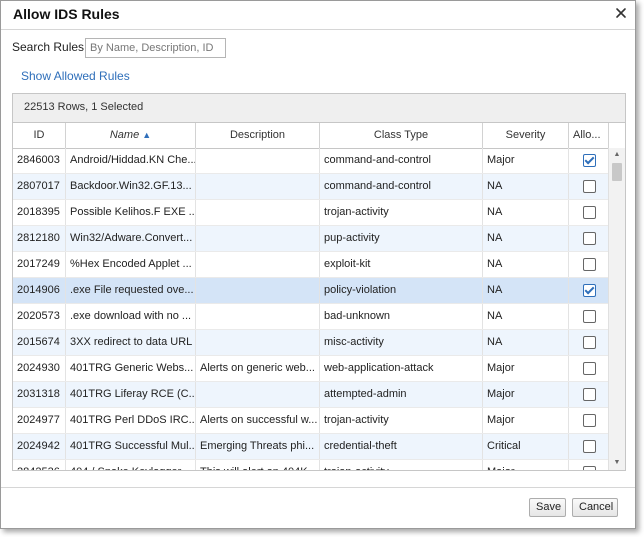 The height and width of the screenshot is (537, 644). Describe the element at coordinates (39, 290) in the screenshot. I see `cell-id: 2014906` at that location.